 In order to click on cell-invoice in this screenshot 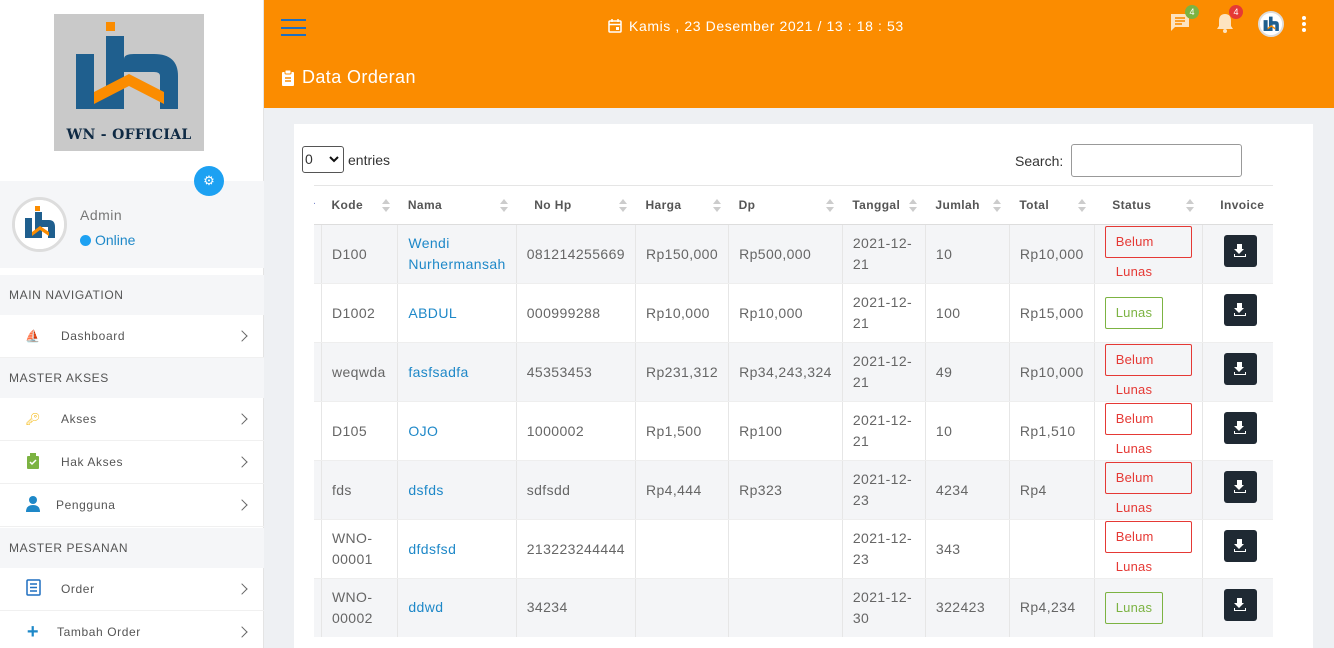, I will do `click(1237, 607)`.